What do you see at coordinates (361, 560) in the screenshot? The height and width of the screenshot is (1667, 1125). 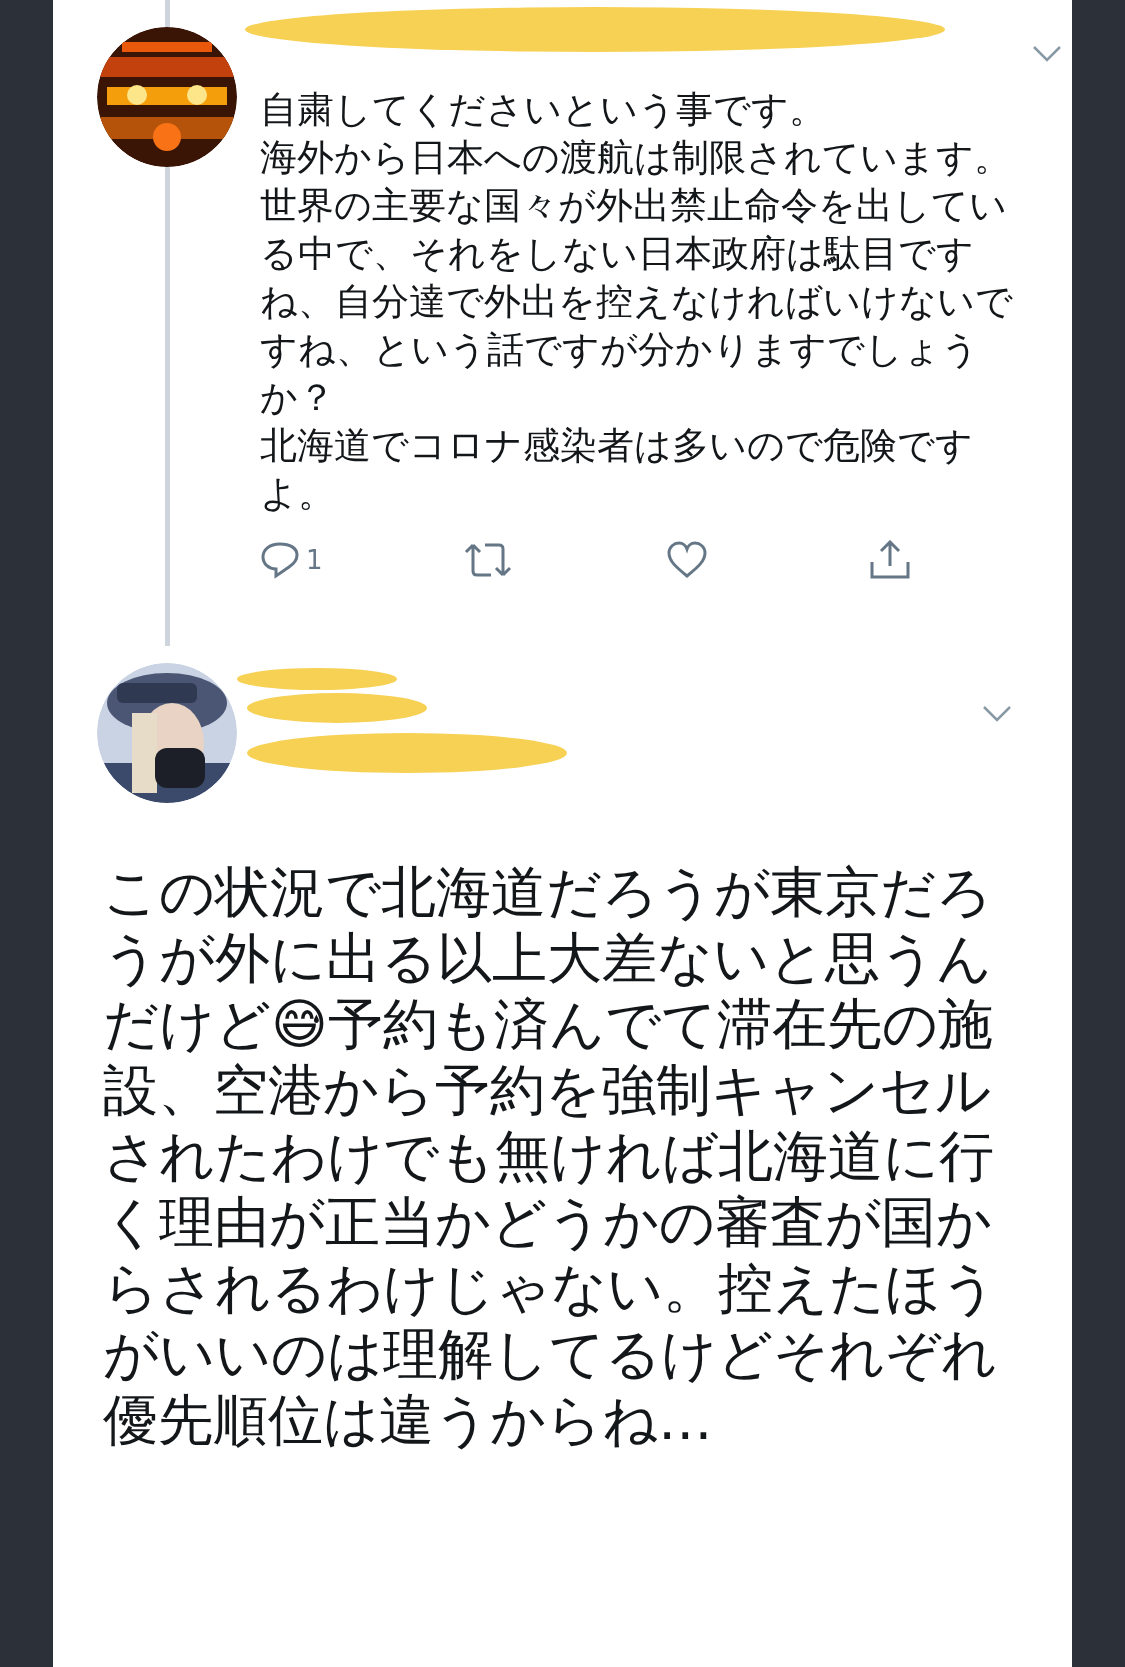 I see `reply-button: 1` at bounding box center [361, 560].